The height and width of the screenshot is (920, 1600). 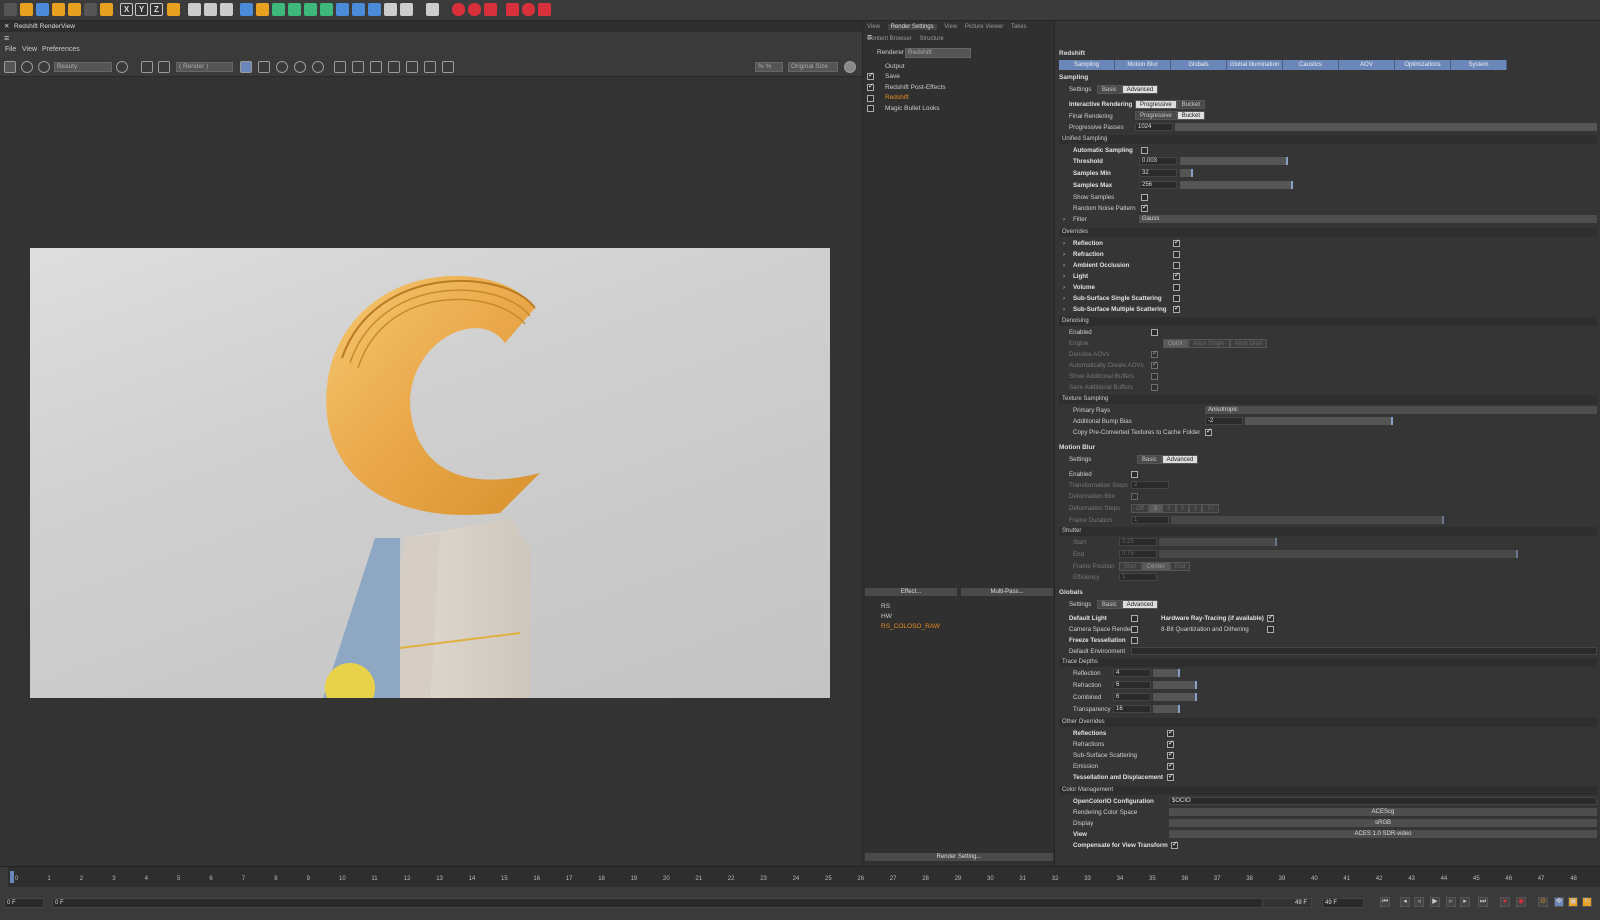 What do you see at coordinates (1154, 387) in the screenshot?
I see `save-buffers-checkbox` at bounding box center [1154, 387].